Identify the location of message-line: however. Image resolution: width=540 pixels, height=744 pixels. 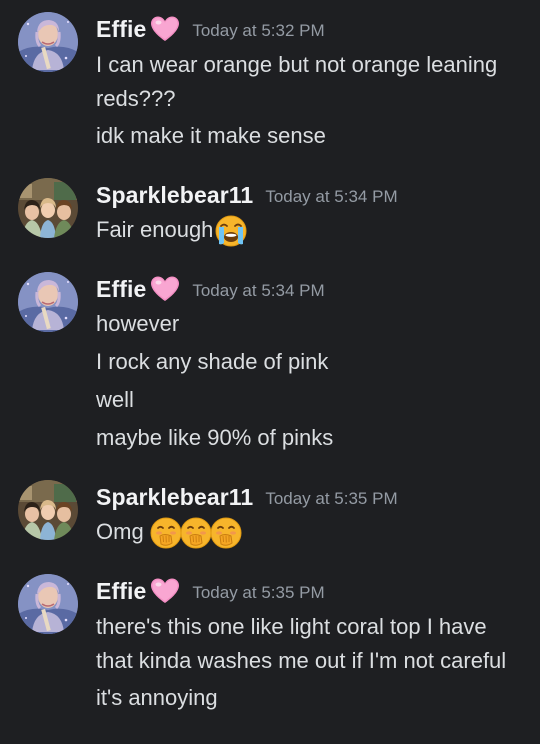
(138, 323).